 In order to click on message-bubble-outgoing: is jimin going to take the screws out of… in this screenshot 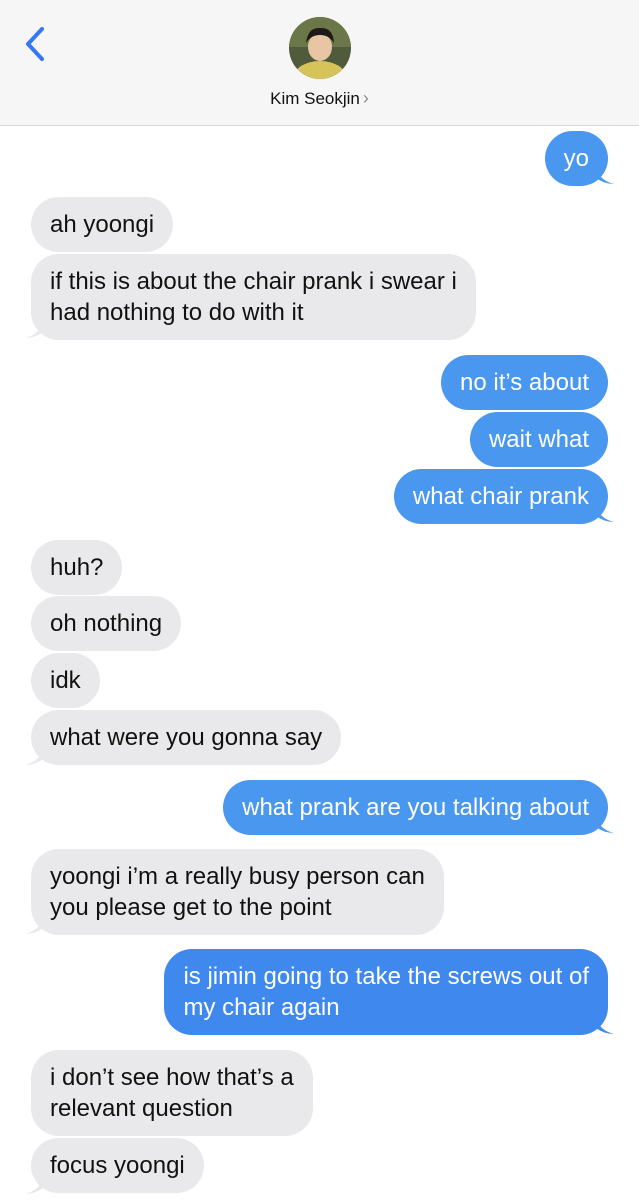, I will do `click(386, 992)`.